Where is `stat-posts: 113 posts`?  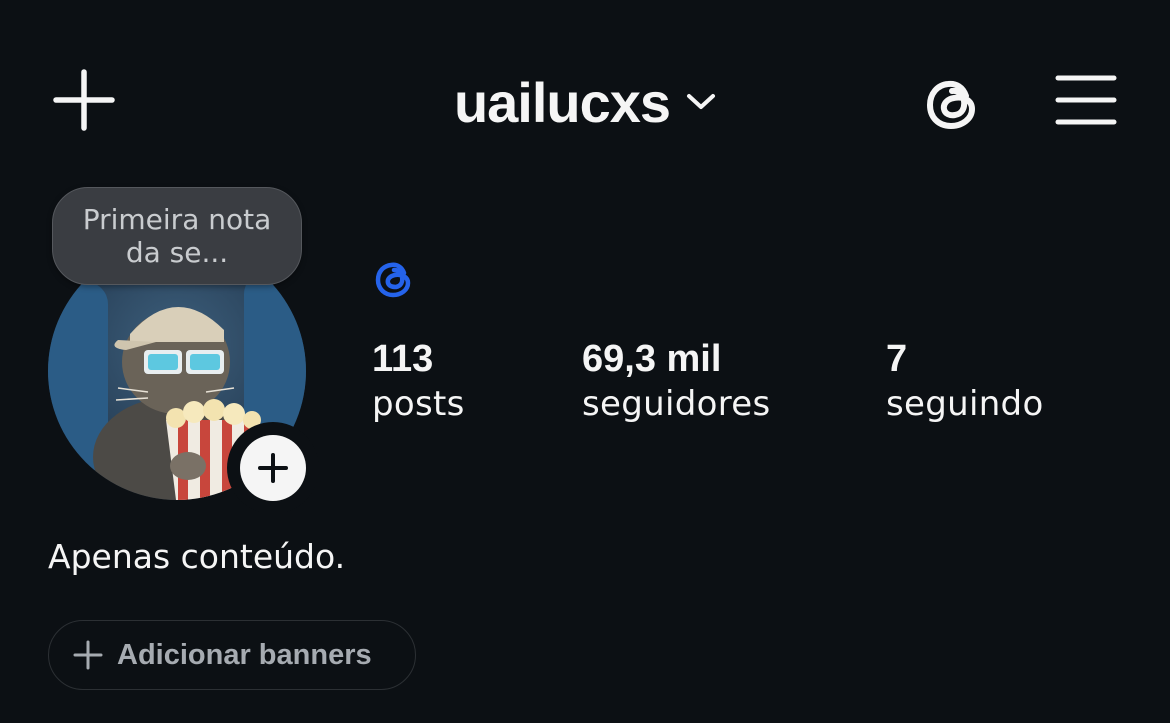
stat-posts: 113 posts is located at coordinates (418, 381).